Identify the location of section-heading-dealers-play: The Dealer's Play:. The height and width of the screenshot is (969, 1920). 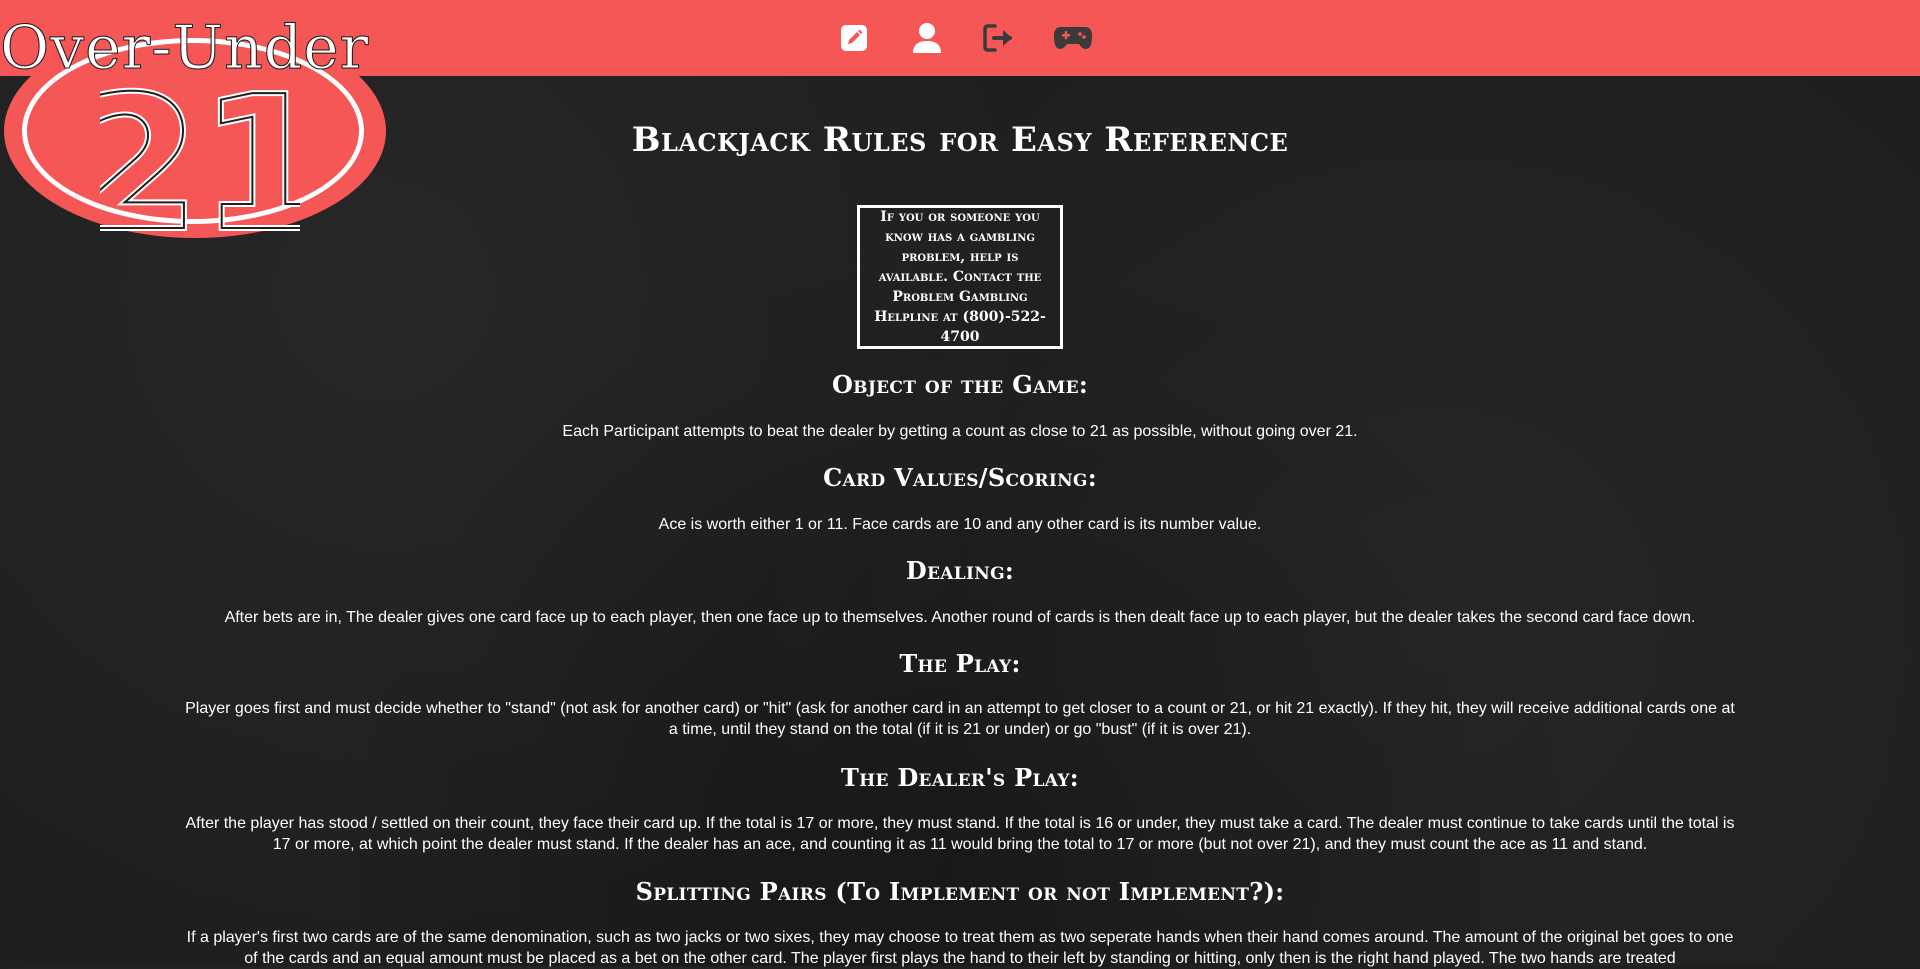
(960, 777).